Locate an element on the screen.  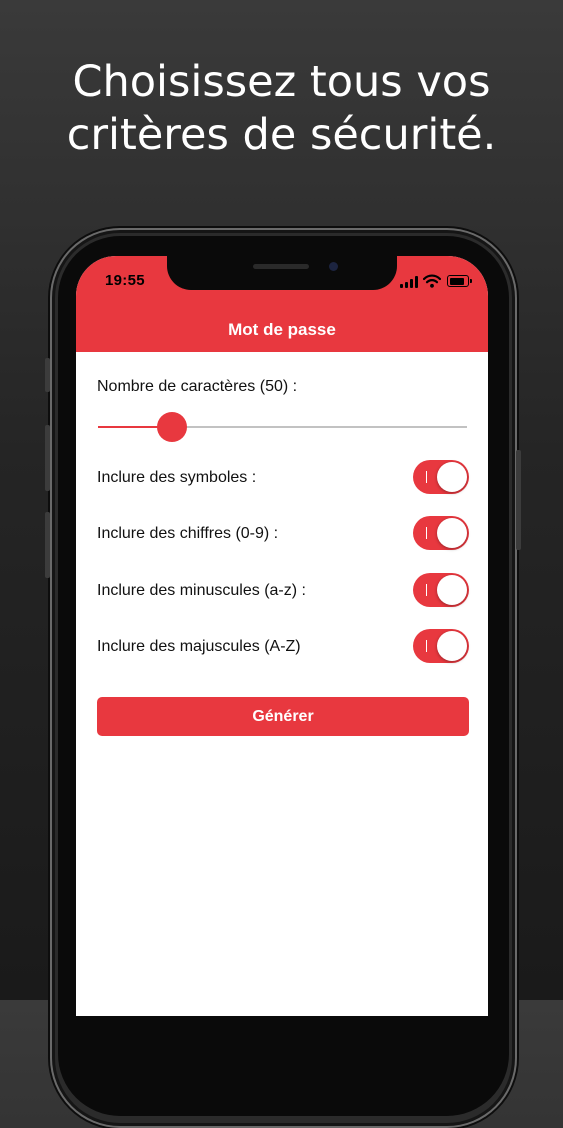
notch is located at coordinates (282, 273).